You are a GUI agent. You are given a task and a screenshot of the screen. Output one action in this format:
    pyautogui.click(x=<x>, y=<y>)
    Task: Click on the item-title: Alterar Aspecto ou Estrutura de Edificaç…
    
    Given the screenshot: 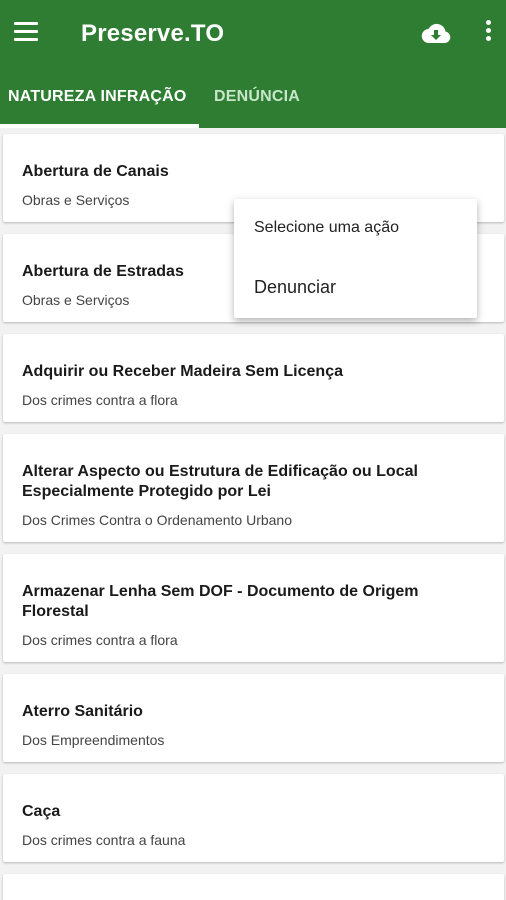 What is the action you would take?
    pyautogui.click(x=220, y=481)
    